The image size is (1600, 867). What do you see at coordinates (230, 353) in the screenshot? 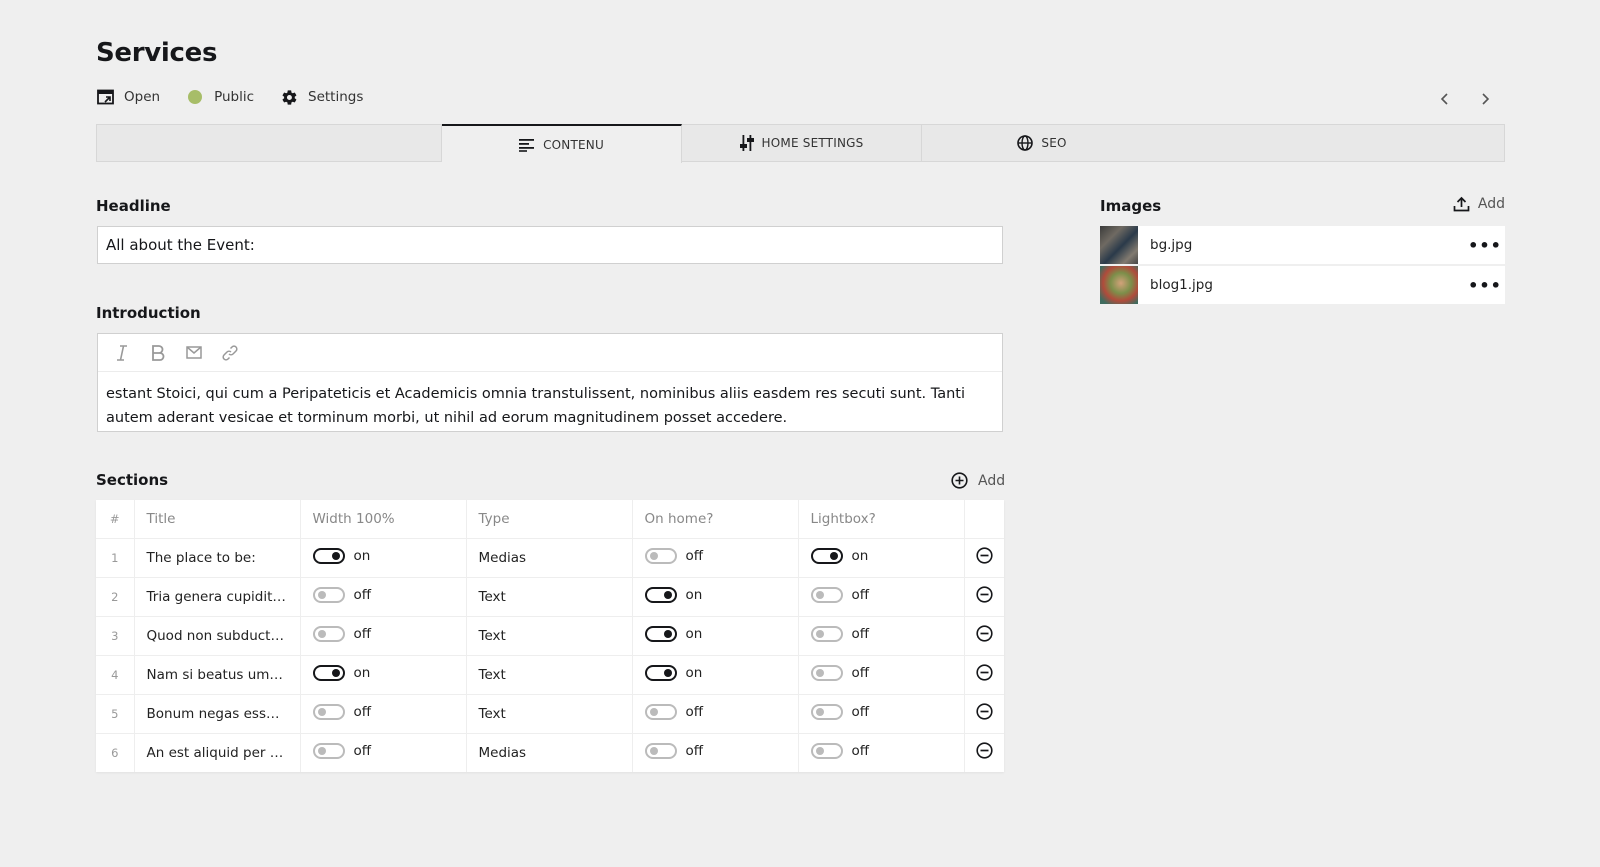
I see `link-button` at bounding box center [230, 353].